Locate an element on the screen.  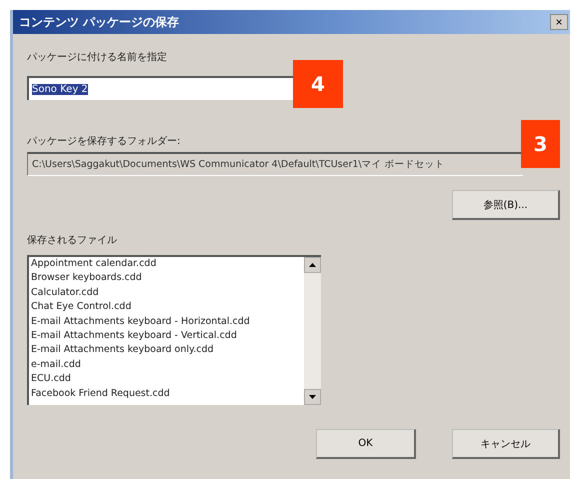
window-title: コンテンツ パッケージの保存 is located at coordinates (99, 22).